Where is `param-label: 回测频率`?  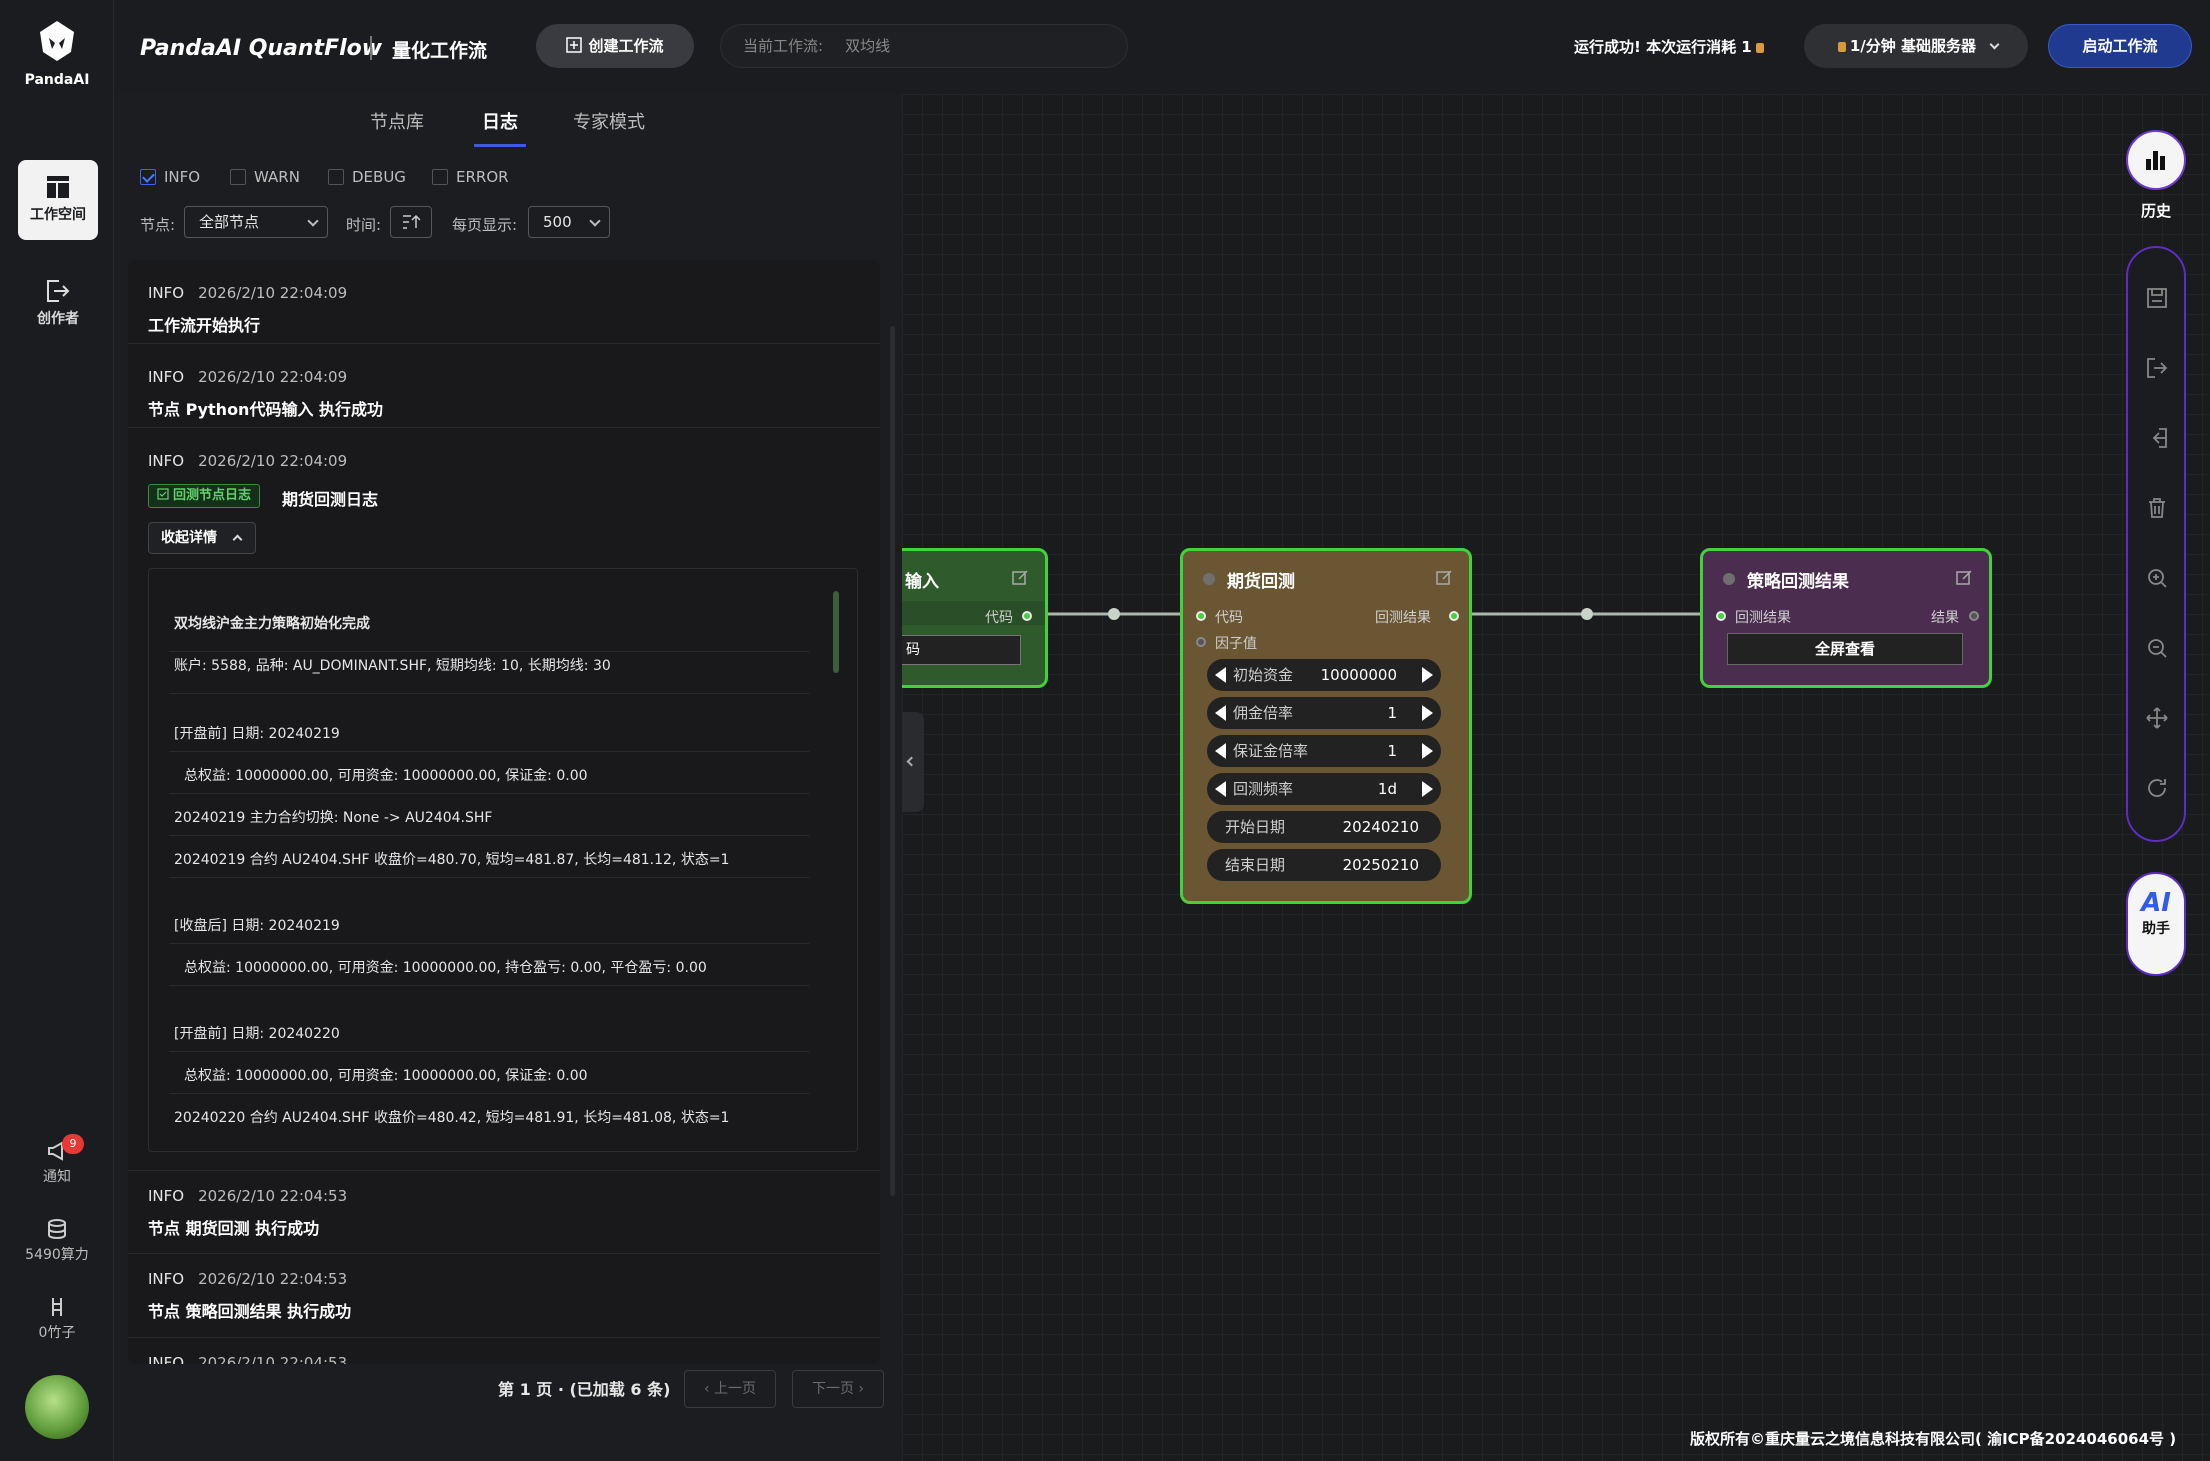 param-label: 回测频率 is located at coordinates (1263, 789).